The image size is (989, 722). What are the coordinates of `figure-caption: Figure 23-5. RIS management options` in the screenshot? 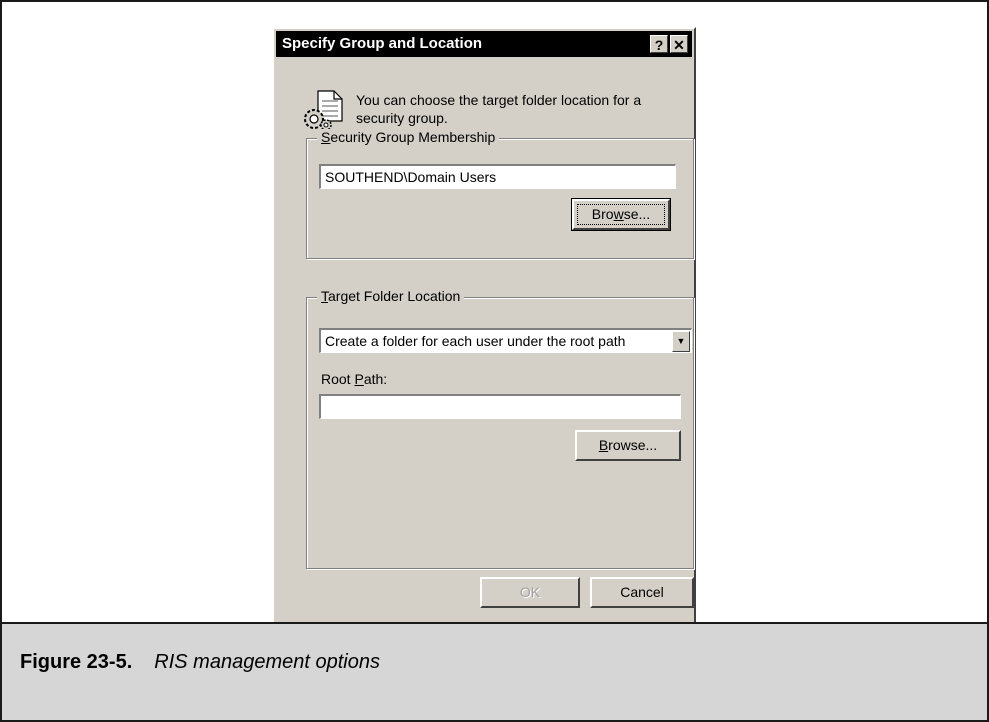 It's located at (200, 662).